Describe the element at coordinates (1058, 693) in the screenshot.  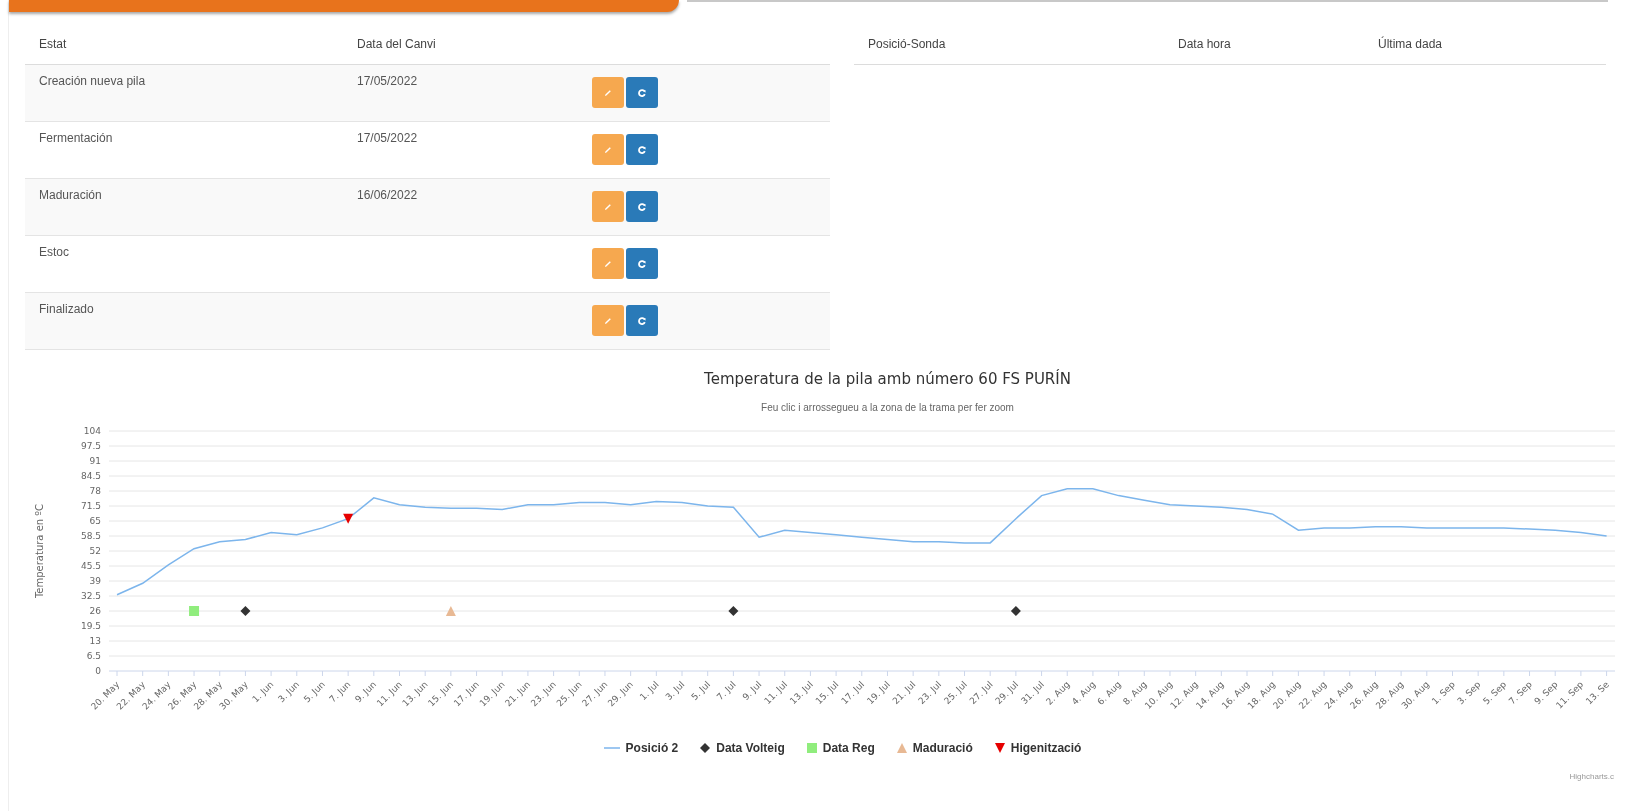
I see `axis-label: 2. Aug` at that location.